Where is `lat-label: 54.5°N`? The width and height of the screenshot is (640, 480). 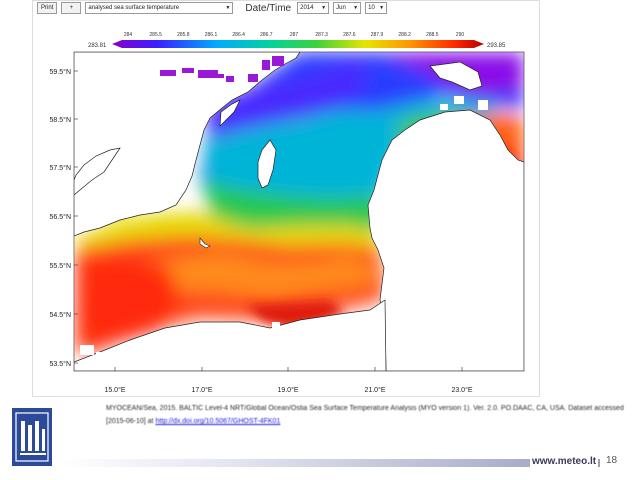
lat-label: 54.5°N is located at coordinates (60, 315).